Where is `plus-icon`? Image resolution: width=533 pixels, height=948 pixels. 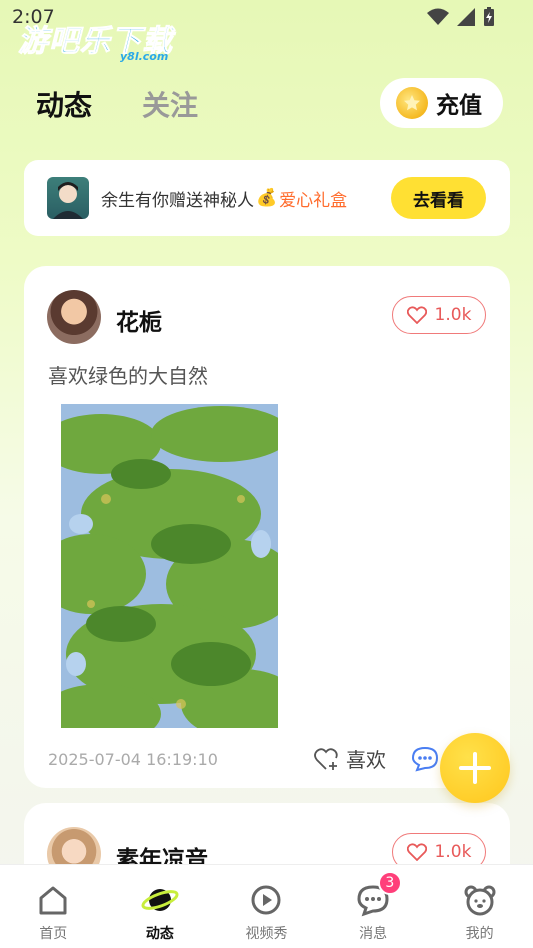
plus-icon is located at coordinates (475, 768).